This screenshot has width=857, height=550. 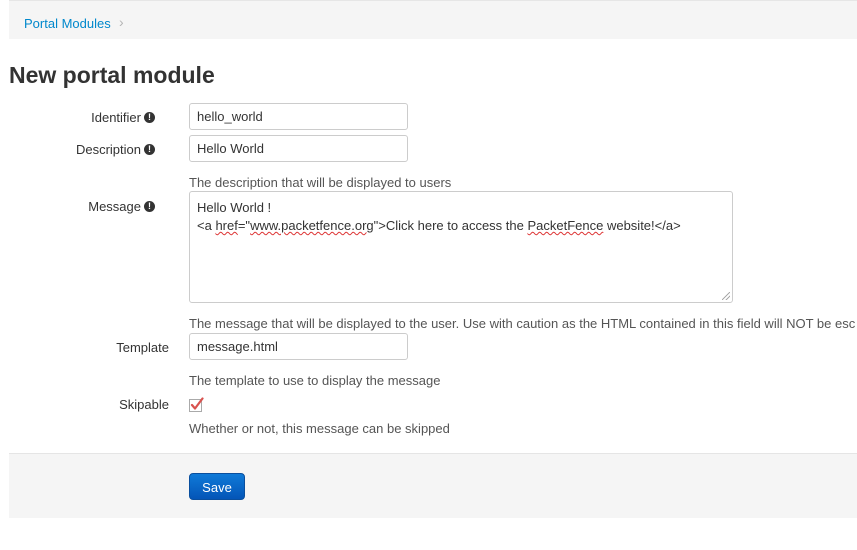 I want to click on message-line-1: Hello World !, so click(x=234, y=207).